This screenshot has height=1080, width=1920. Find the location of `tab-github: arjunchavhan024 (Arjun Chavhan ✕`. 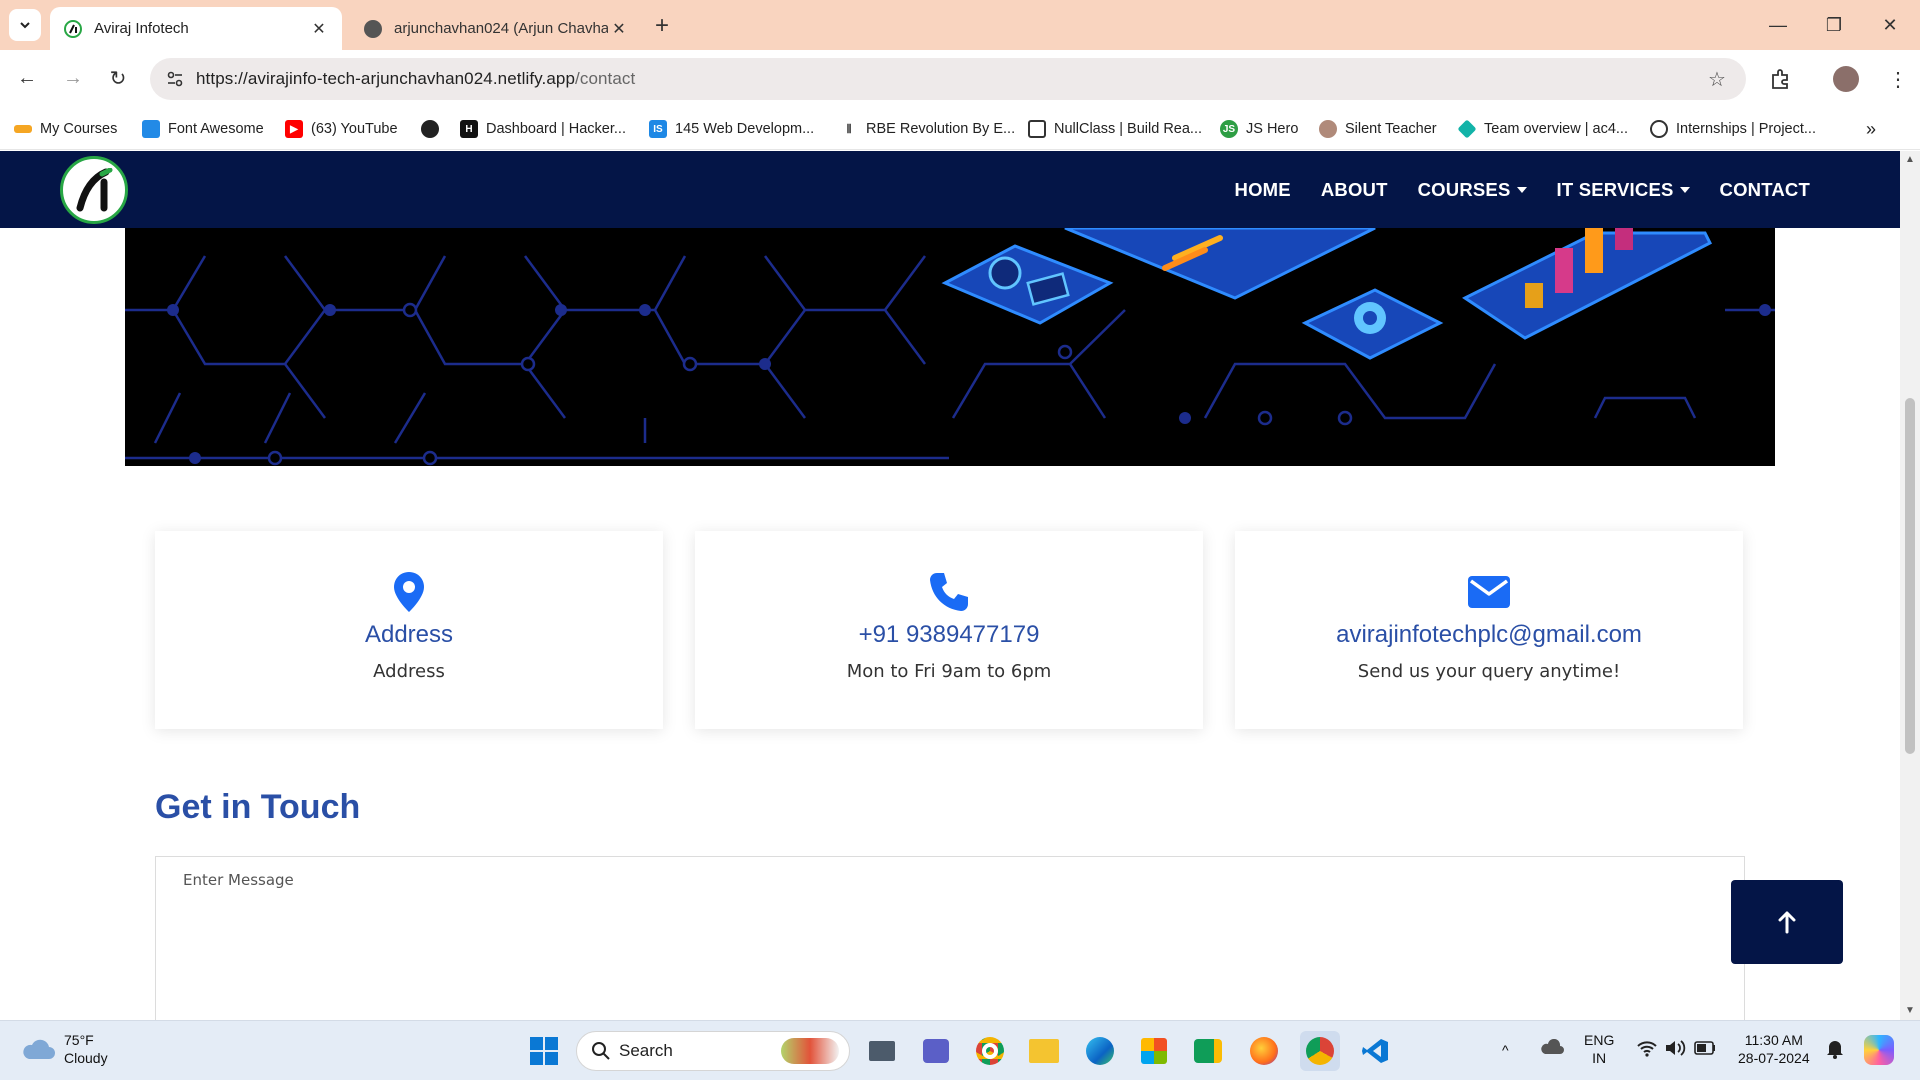

tab-github: arjunchavhan024 (Arjun Chavhan ✕ is located at coordinates (496, 28).